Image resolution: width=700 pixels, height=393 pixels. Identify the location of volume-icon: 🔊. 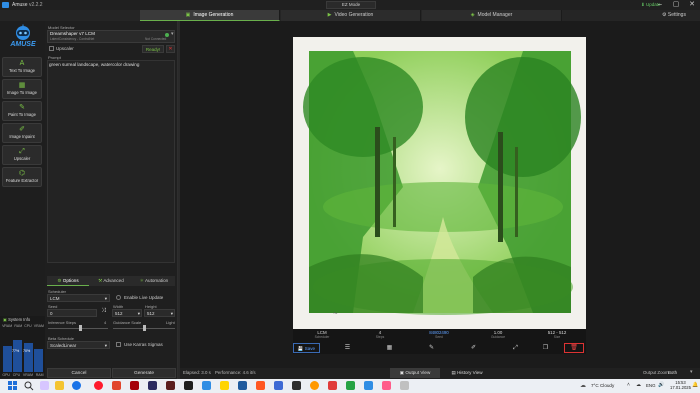
(661, 385).